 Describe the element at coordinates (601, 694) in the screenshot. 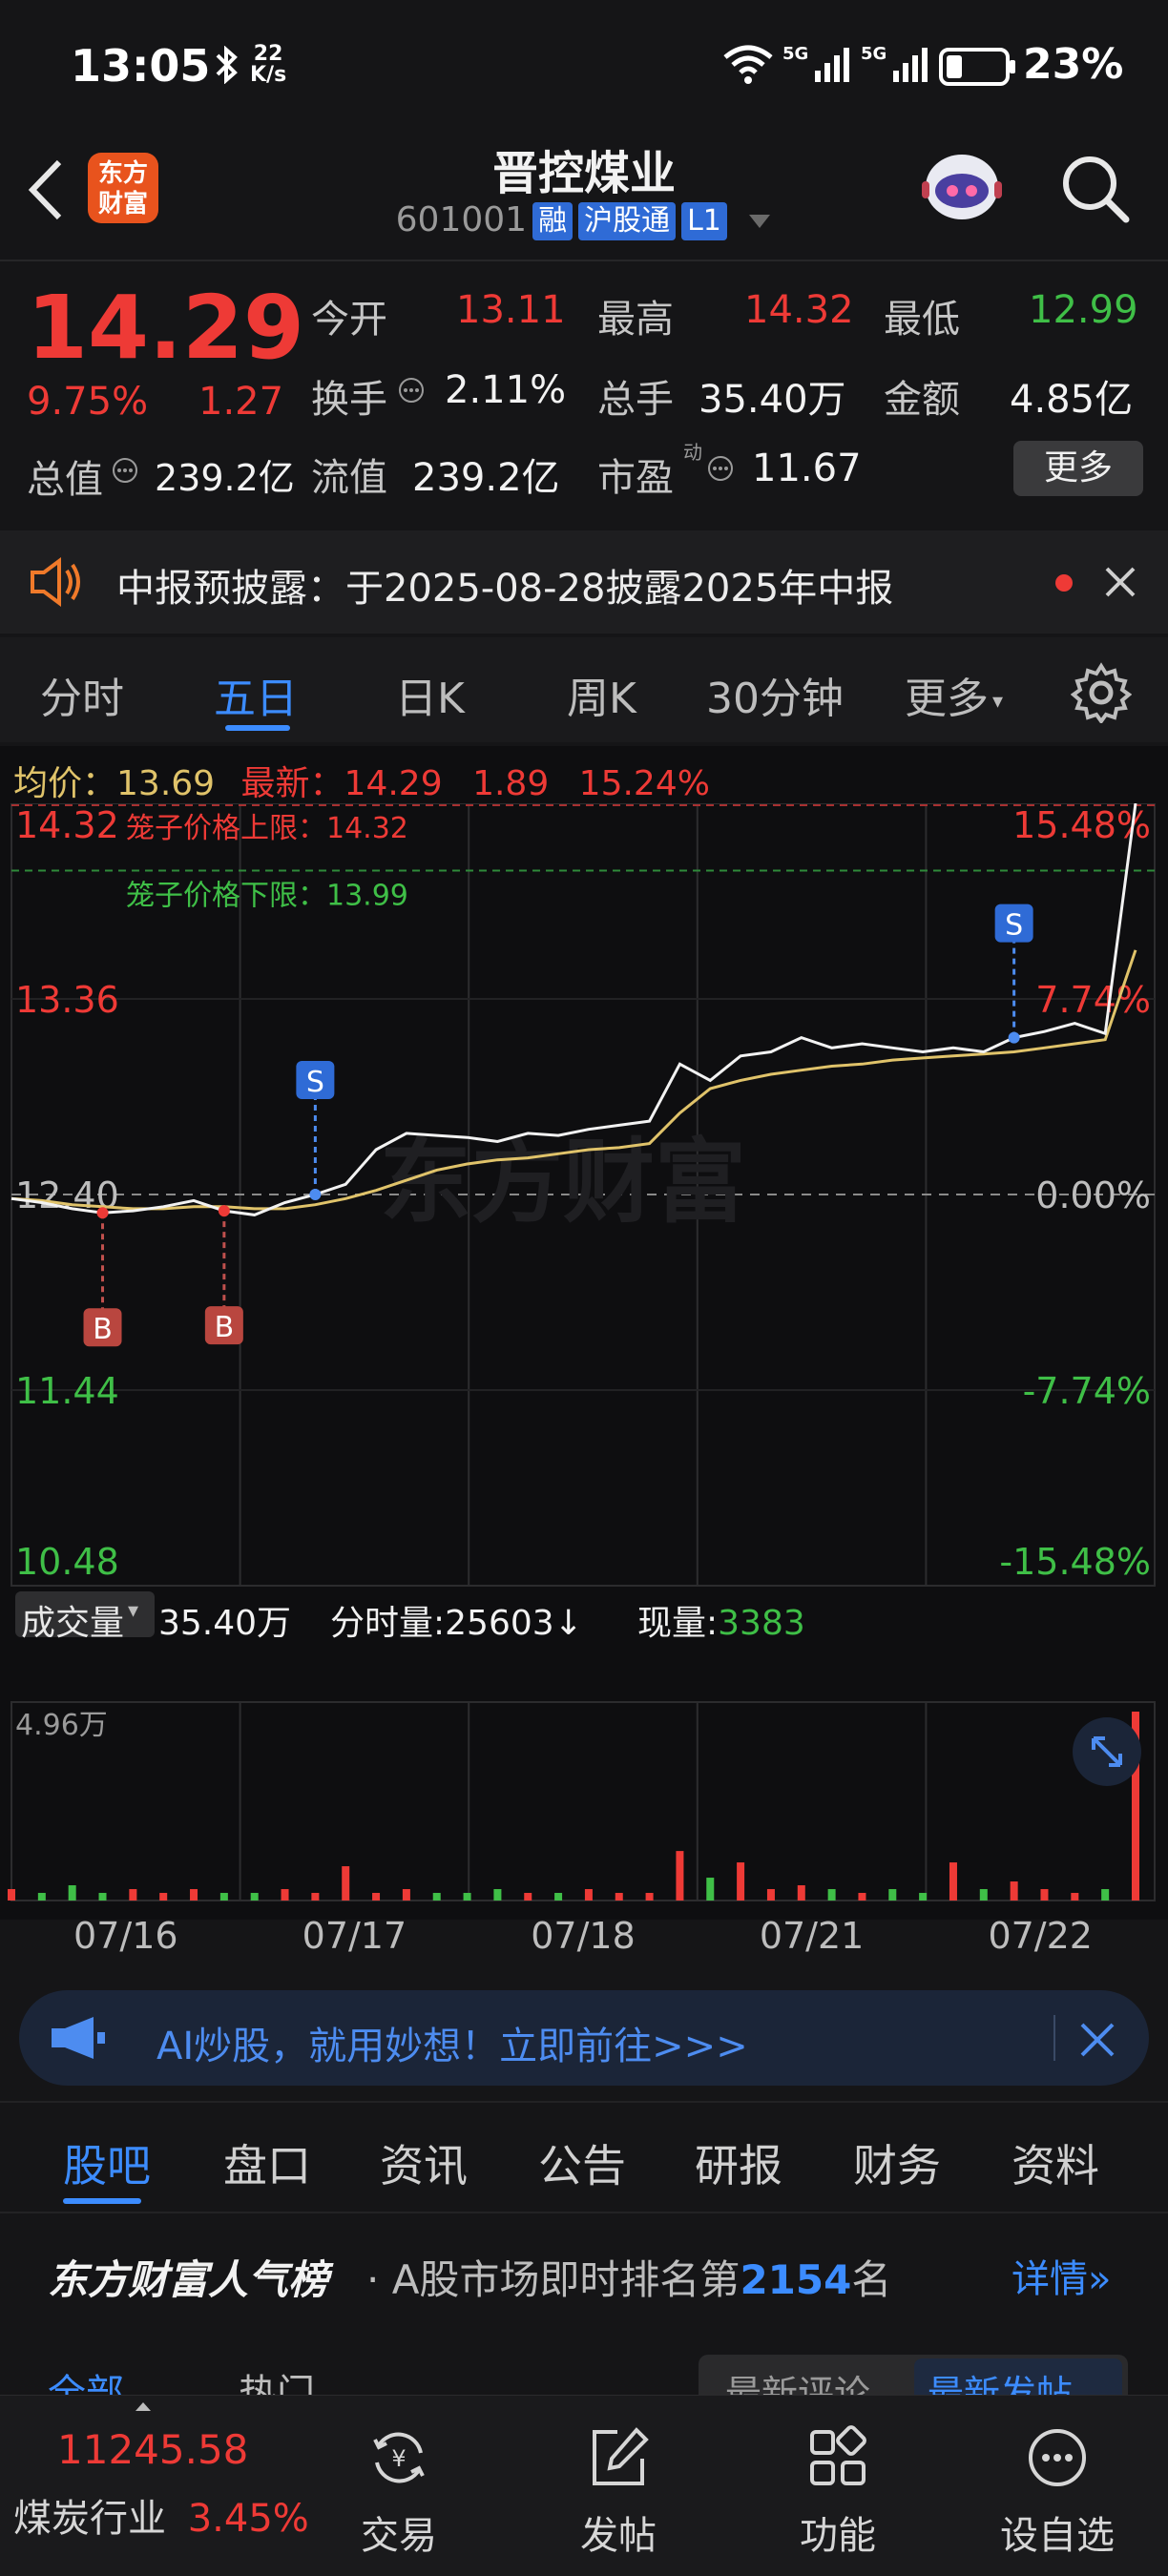

I see `tab-weekly-k: 周K` at that location.